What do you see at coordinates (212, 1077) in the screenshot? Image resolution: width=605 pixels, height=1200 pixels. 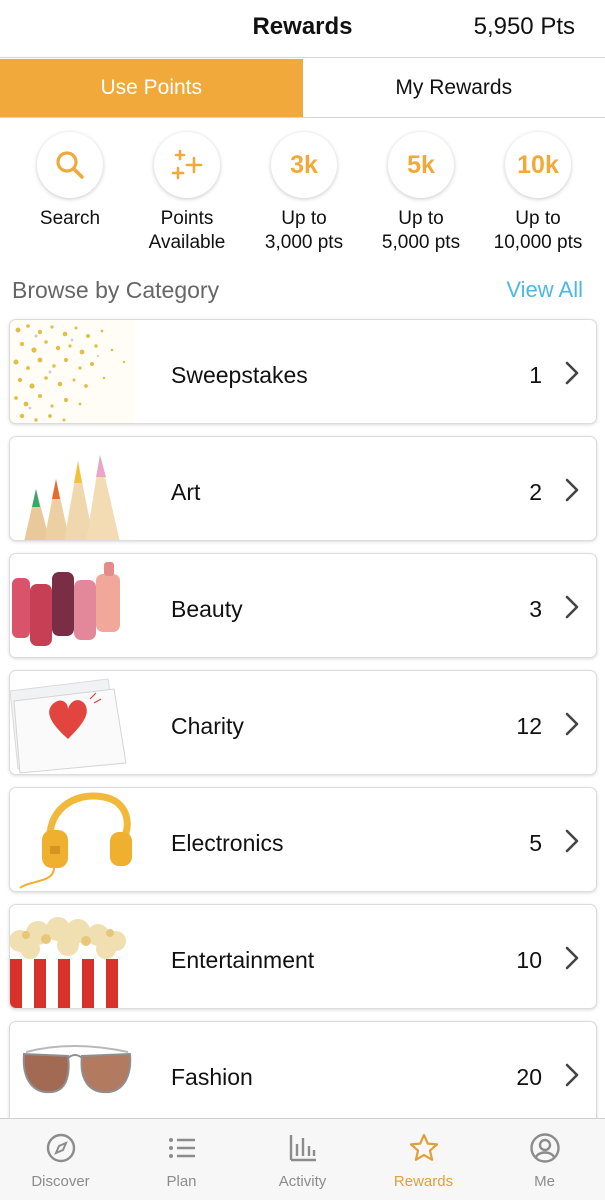 I see `category-name: Fashion` at bounding box center [212, 1077].